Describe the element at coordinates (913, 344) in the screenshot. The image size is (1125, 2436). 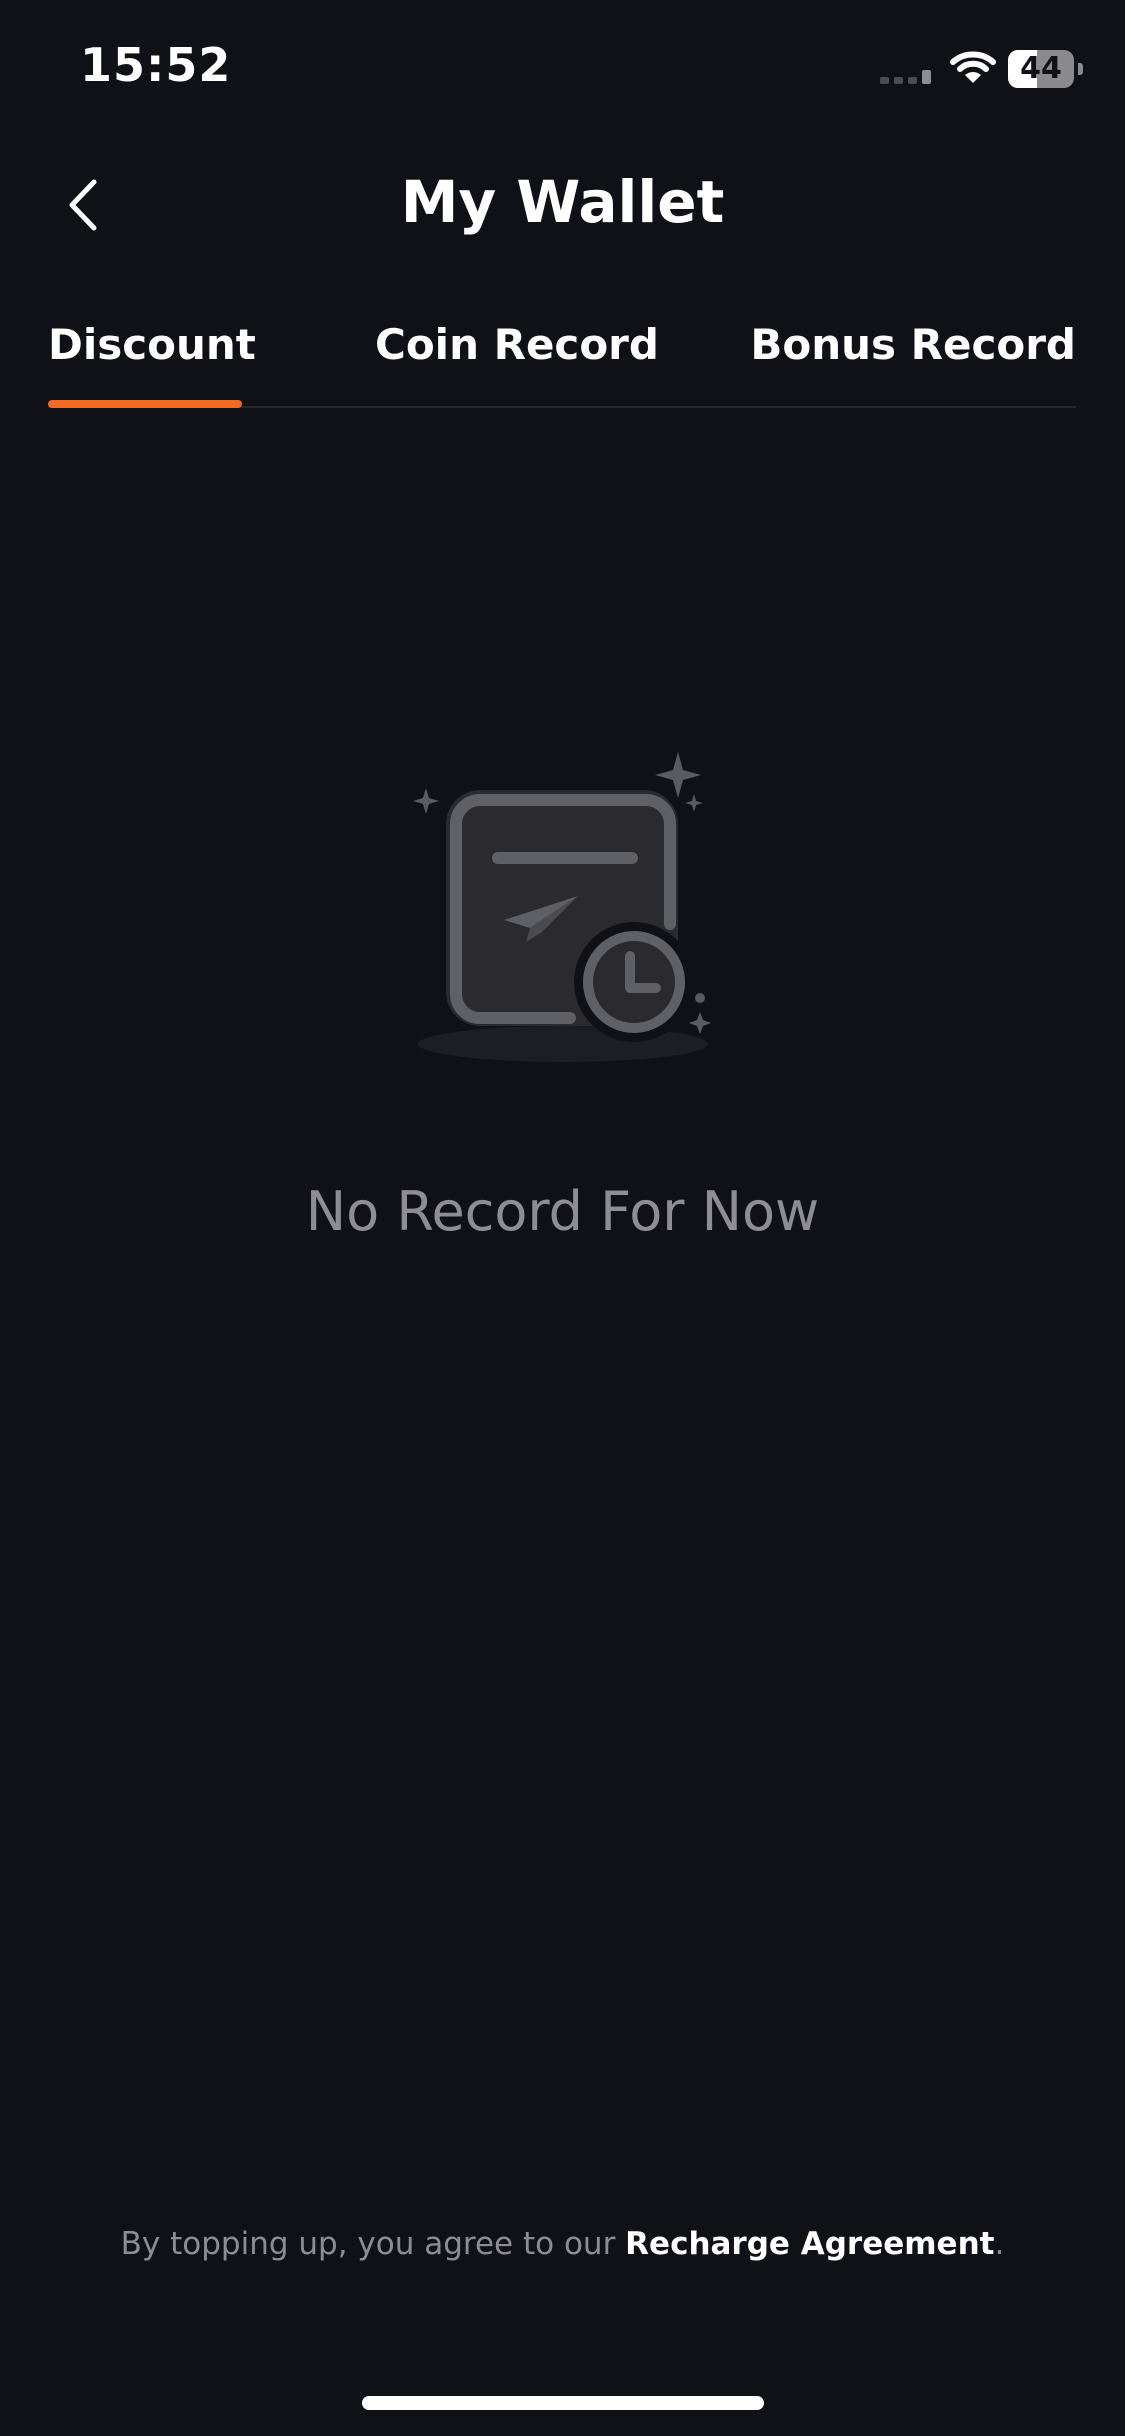
I see `tab-bonus-record: Bonus Record` at that location.